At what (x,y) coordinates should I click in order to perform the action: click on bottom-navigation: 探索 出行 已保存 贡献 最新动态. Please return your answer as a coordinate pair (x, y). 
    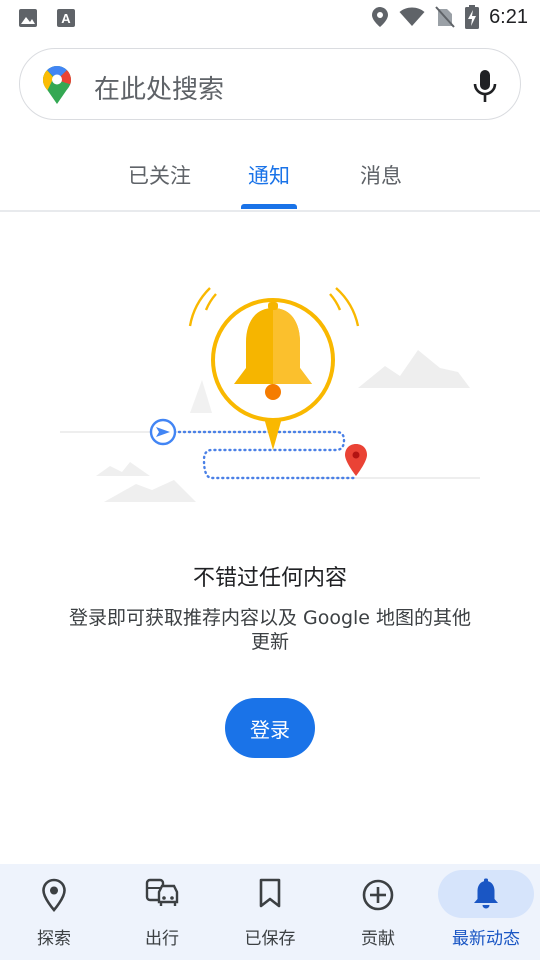
    Looking at the image, I should click on (270, 912).